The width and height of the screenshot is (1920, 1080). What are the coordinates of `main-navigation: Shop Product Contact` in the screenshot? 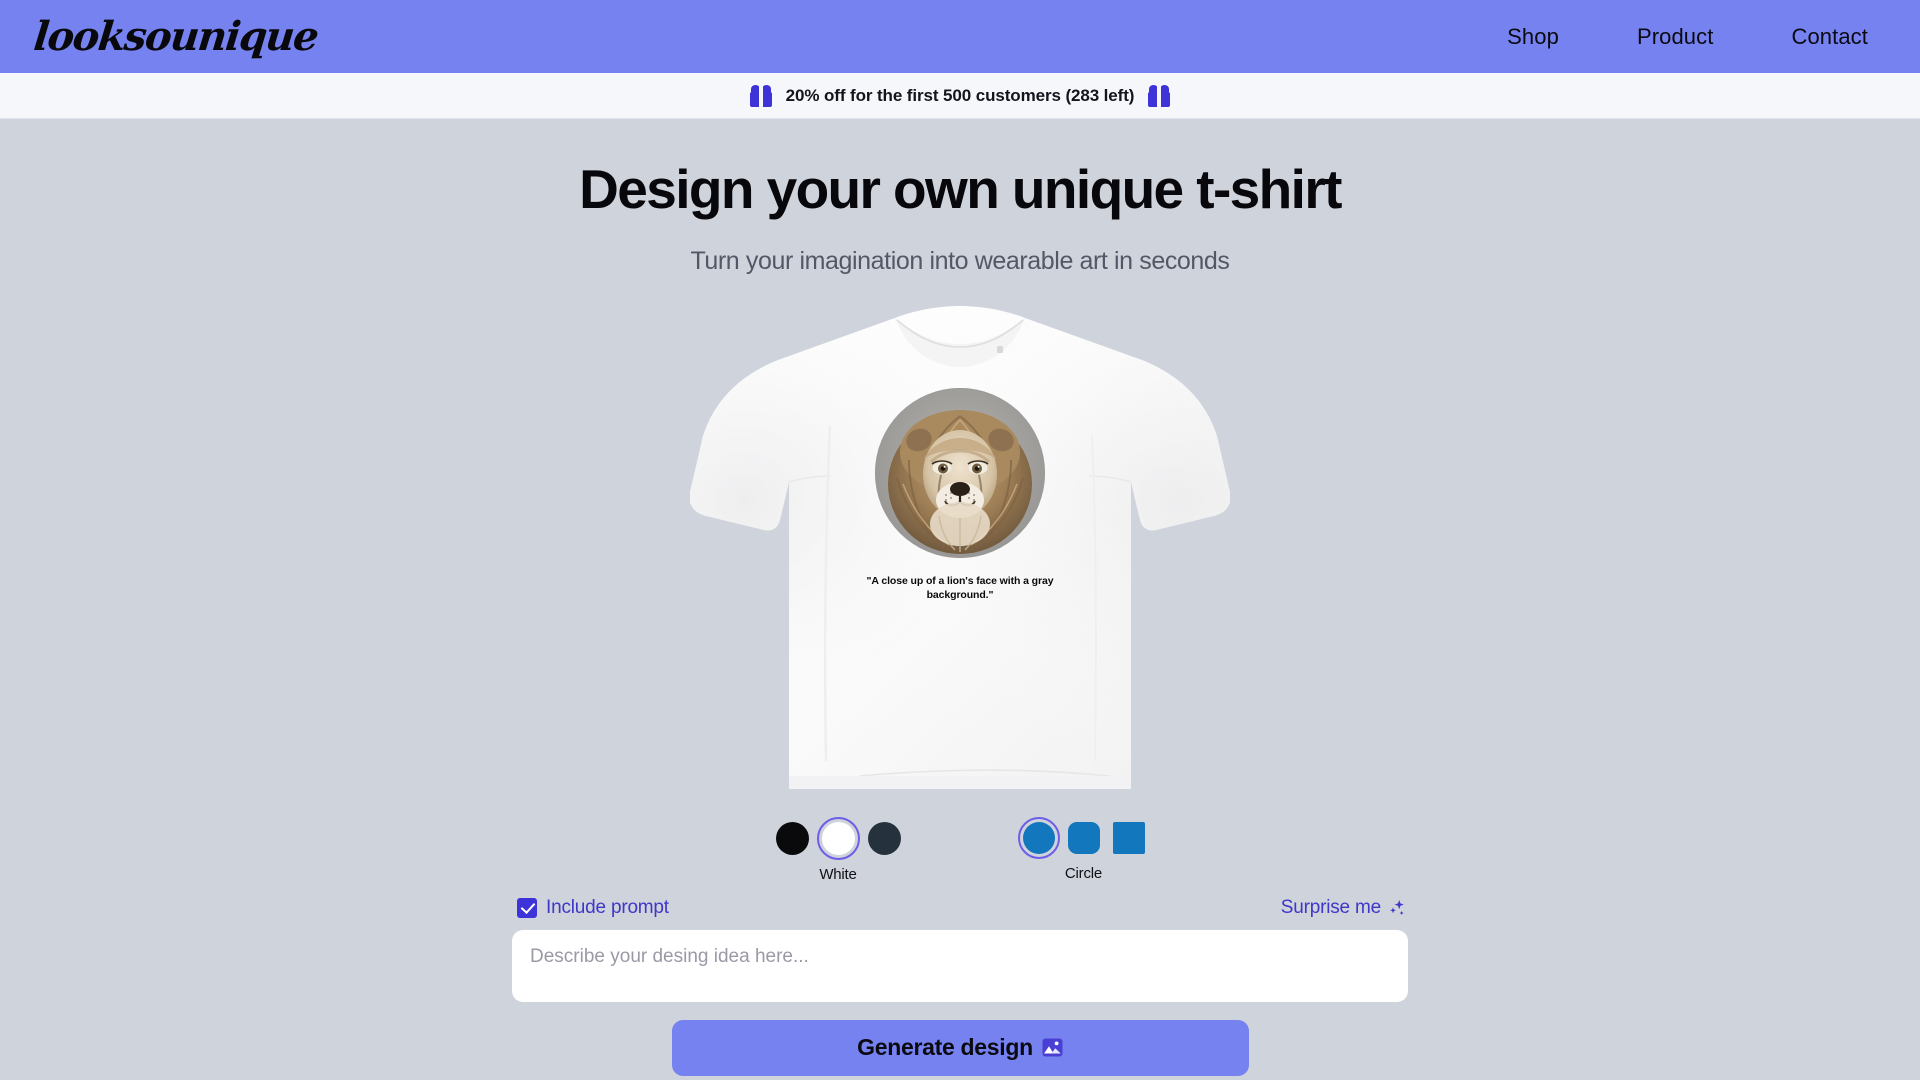 It's located at (1695, 37).